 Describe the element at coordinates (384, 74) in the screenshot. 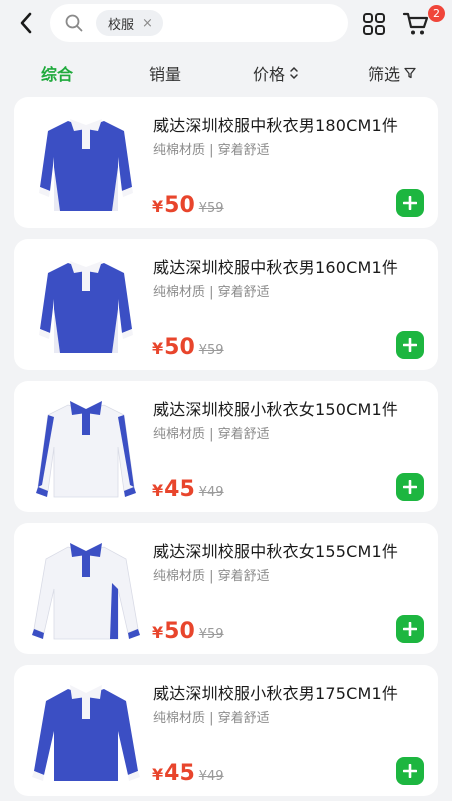

I see `tab-label: 筛选` at that location.